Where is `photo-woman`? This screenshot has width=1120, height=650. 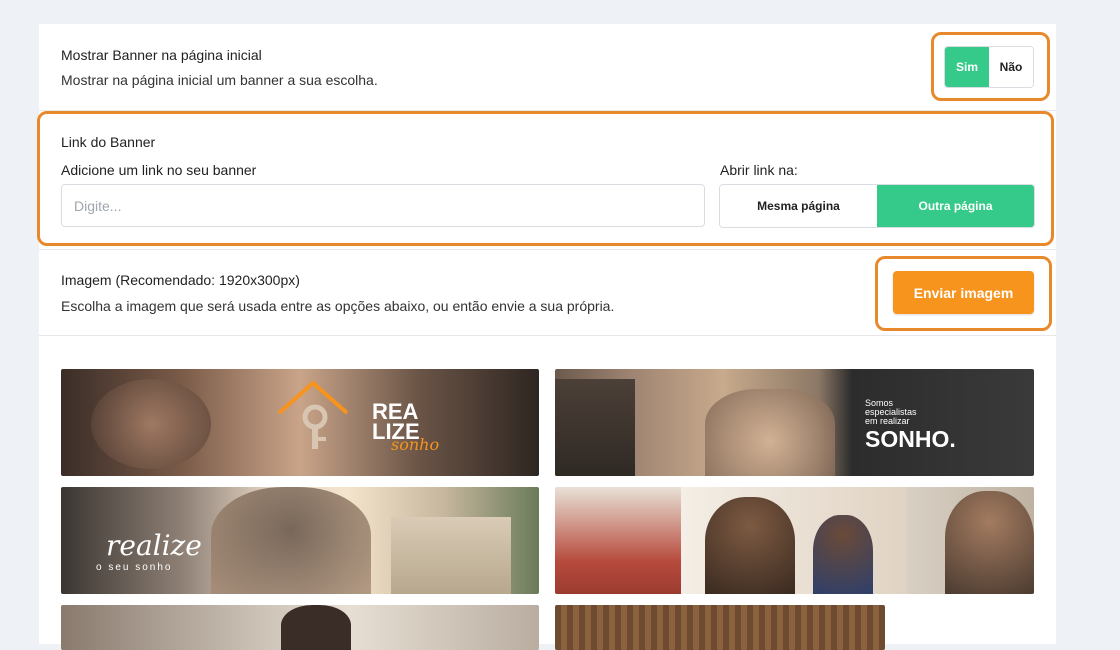
photo-woman is located at coordinates (750, 545).